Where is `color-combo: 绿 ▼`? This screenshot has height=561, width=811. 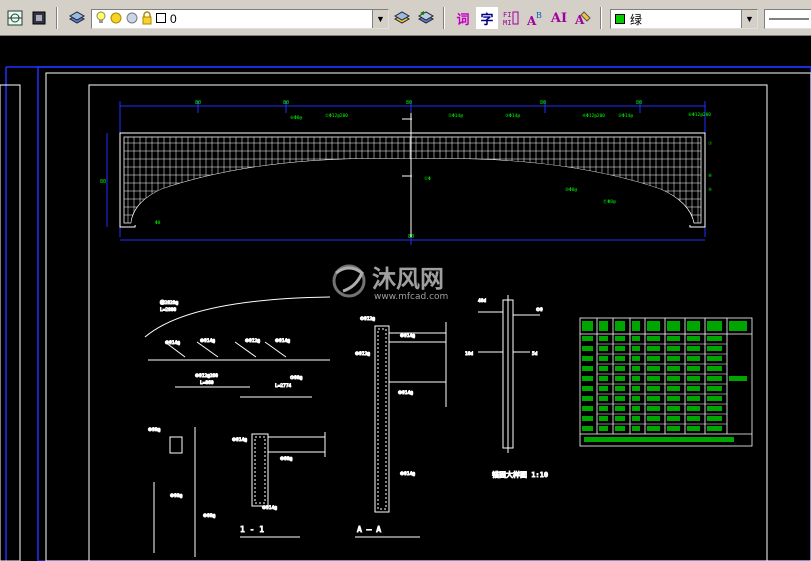
color-combo: 绿 ▼ is located at coordinates (684, 19).